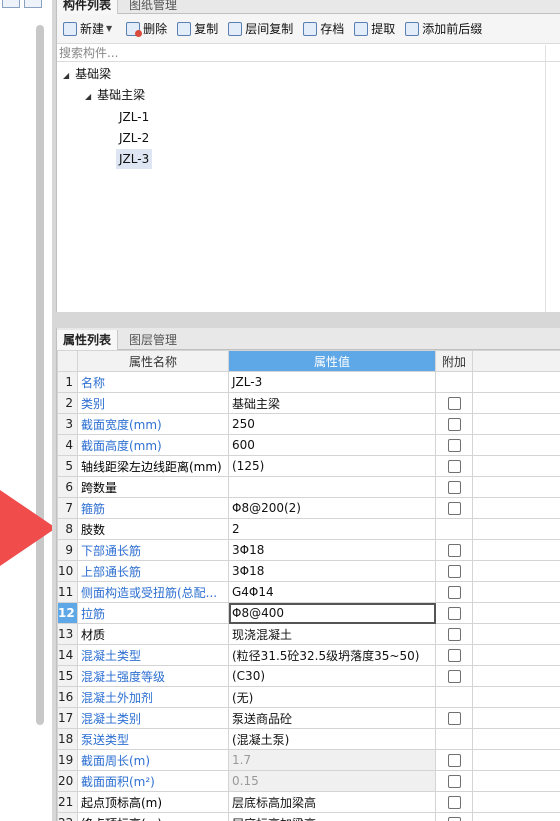 The width and height of the screenshot is (560, 821). I want to click on property-row: 22终点顶标高(m)层底标高加梁高, so click(308, 816).